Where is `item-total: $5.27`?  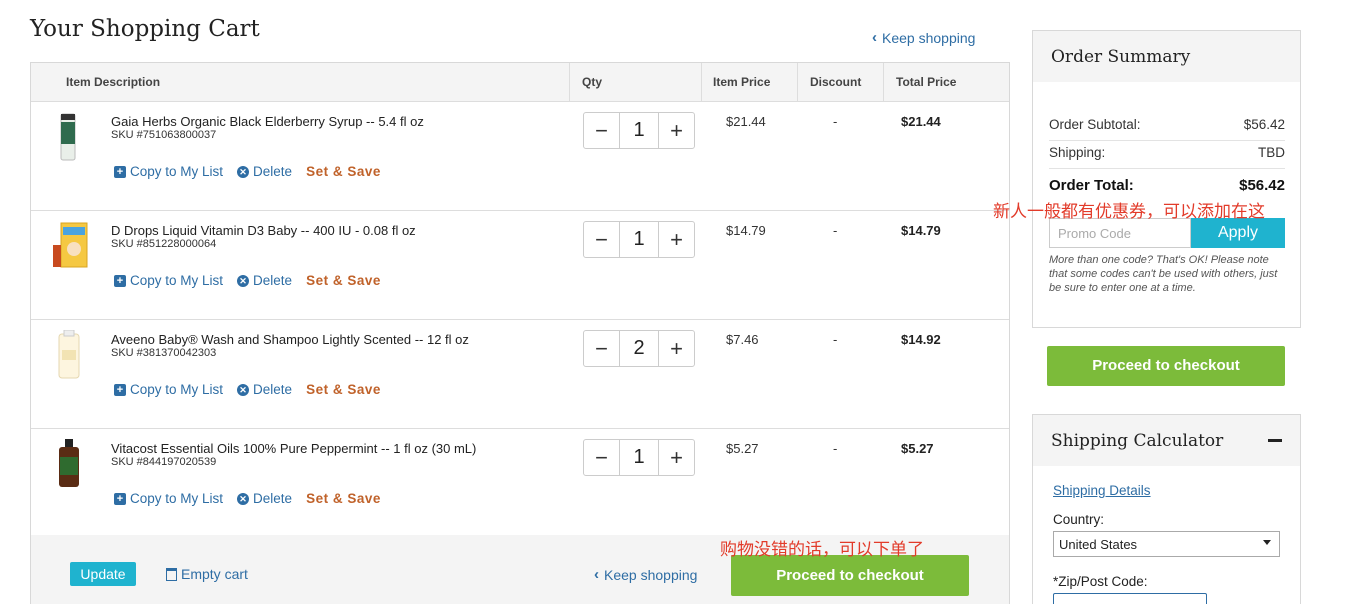
item-total: $5.27 is located at coordinates (917, 448).